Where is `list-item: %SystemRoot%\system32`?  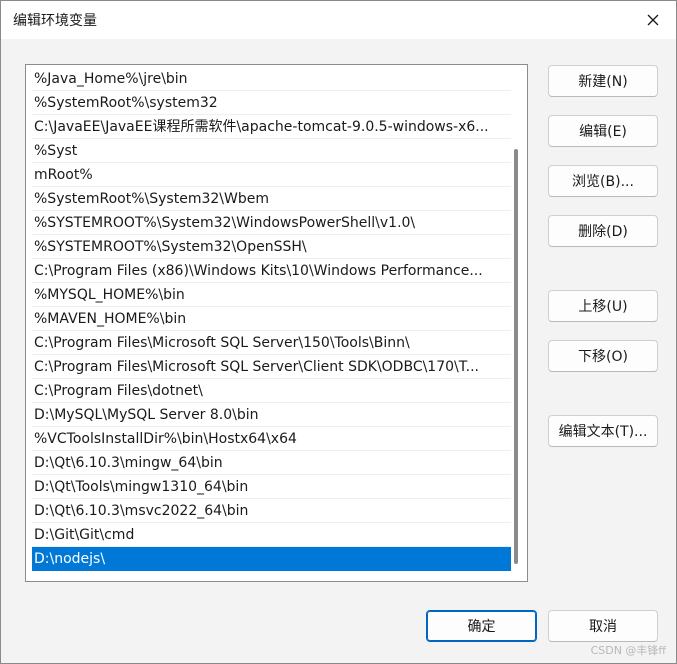
list-item: %SystemRoot%\system32 is located at coordinates (271, 103).